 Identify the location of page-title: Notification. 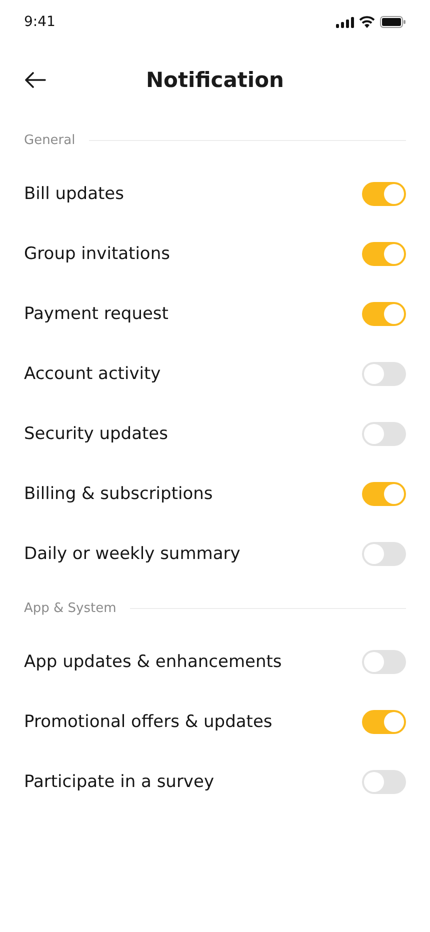
(215, 80).